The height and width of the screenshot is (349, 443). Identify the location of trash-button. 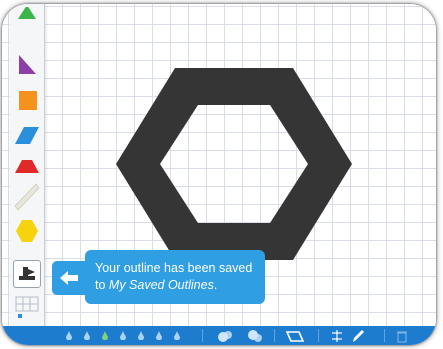
(402, 335).